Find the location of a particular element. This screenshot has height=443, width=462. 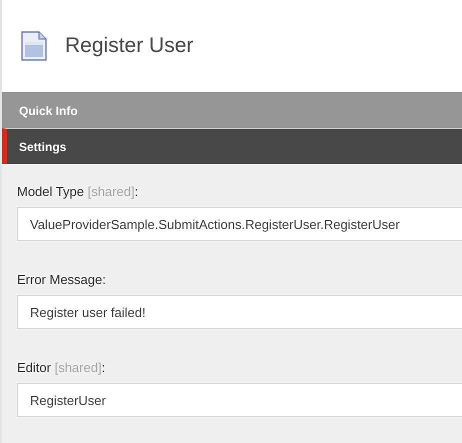

page-title: Register User is located at coordinates (129, 46).